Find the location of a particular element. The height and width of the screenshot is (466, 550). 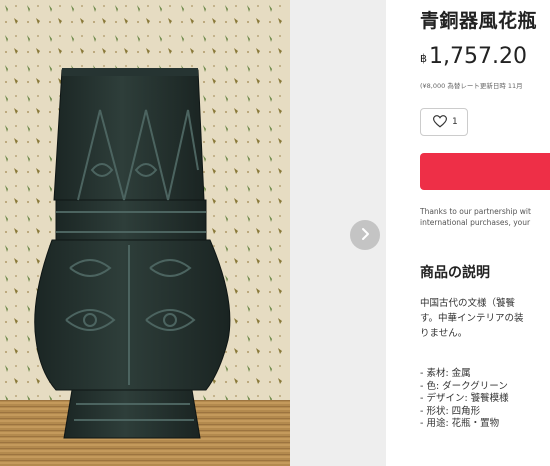

next-image-button is located at coordinates (365, 235).